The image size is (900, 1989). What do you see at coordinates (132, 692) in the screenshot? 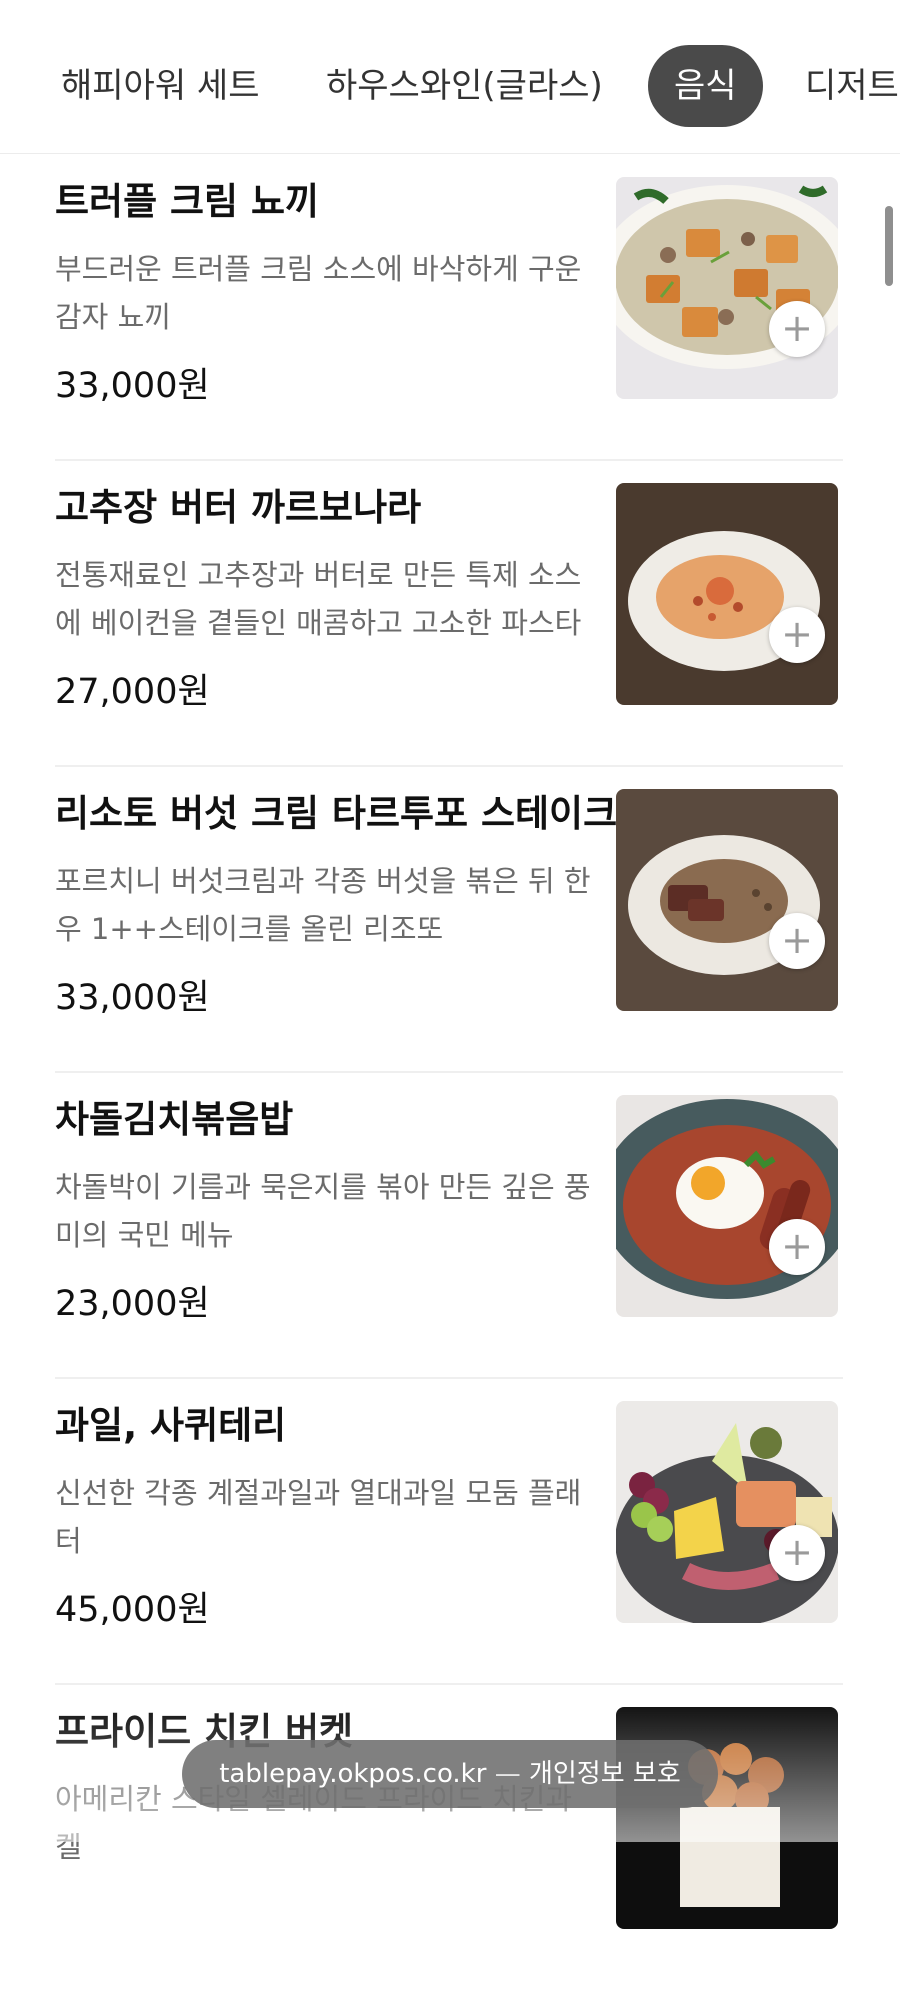
I see `menu-item-price: 27,000원` at bounding box center [132, 692].